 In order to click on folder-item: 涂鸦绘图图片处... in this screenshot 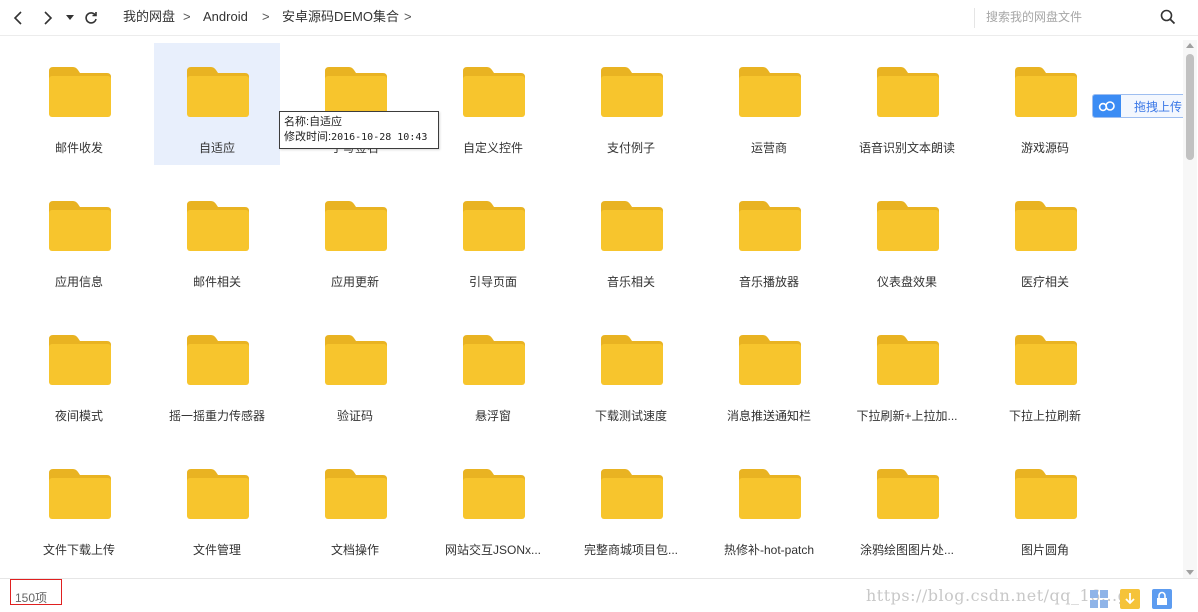, I will do `click(907, 506)`.